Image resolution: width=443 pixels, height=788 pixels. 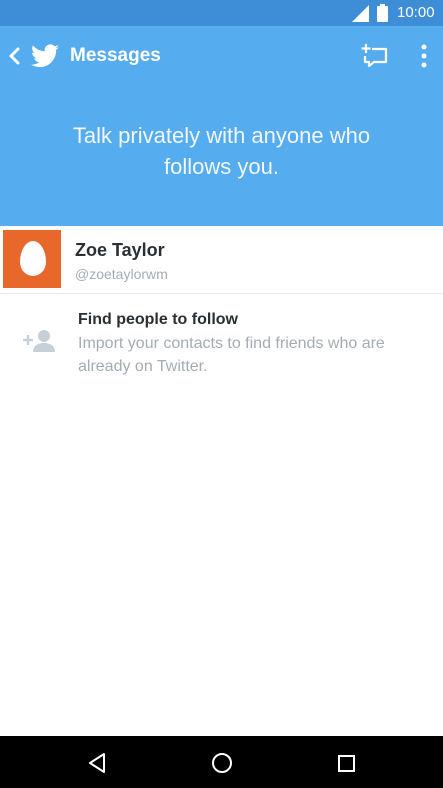 What do you see at coordinates (360, 13) in the screenshot?
I see `signal-icon` at bounding box center [360, 13].